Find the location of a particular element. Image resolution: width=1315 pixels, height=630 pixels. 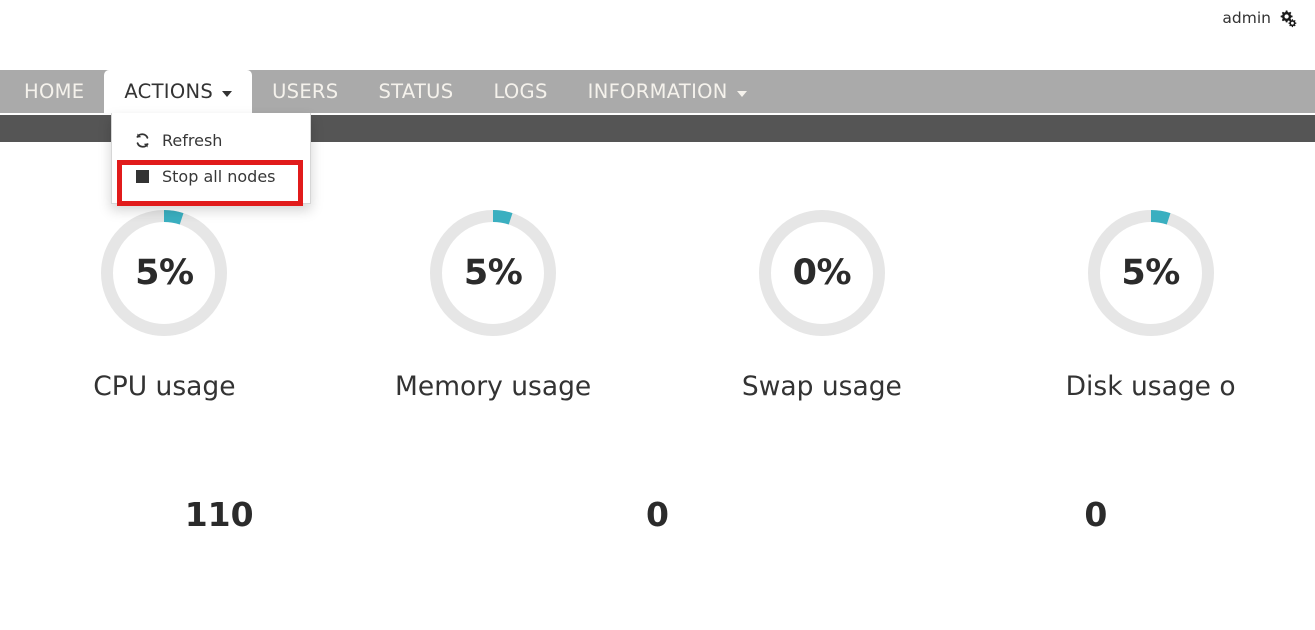

nav-item-users: USERS is located at coordinates (305, 91).